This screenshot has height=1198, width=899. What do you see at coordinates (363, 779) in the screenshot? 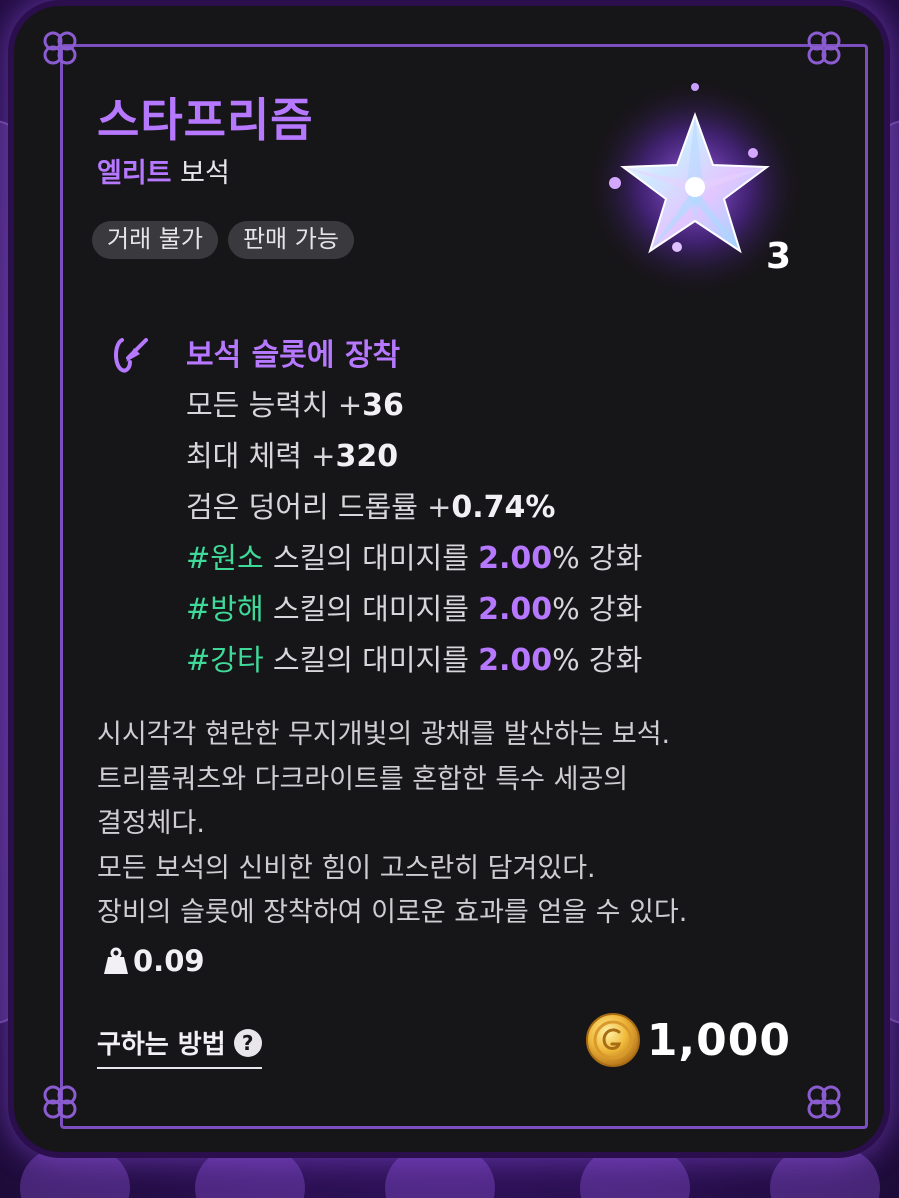
I see `description-line: 트리플쿼츠와 다크라이트를 혼합한 특수 세공의` at bounding box center [363, 779].